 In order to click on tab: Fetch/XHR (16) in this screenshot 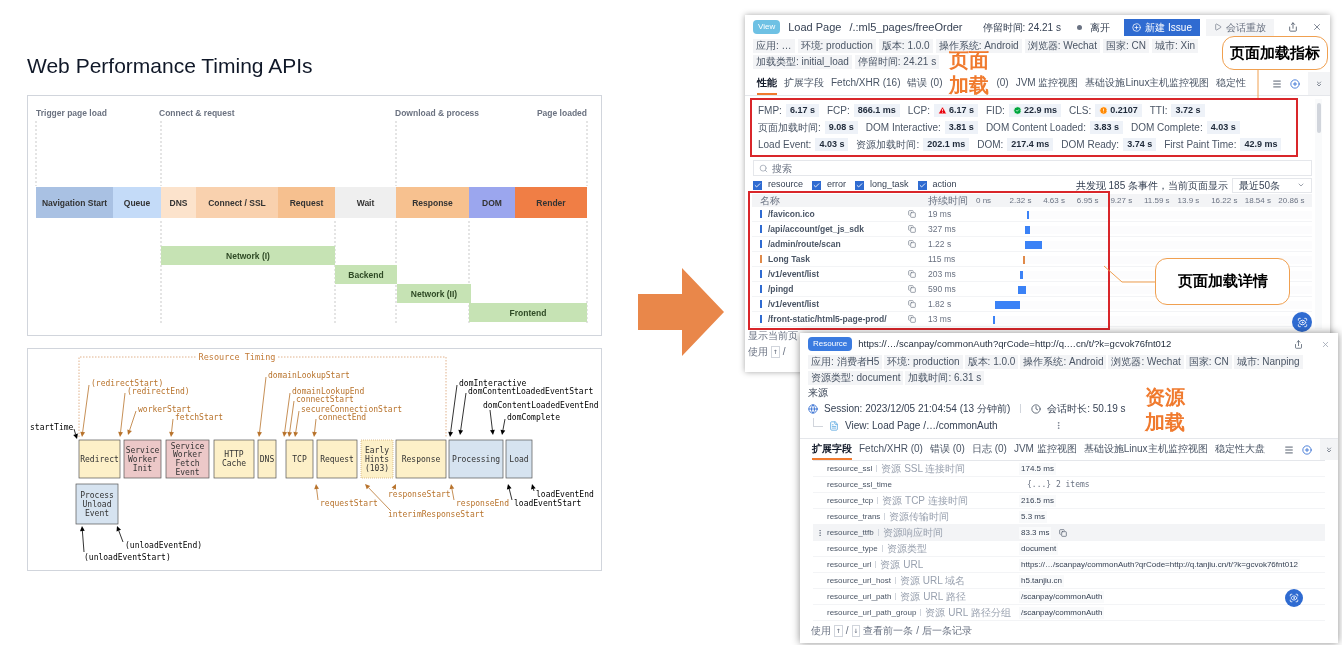, I will do `click(866, 83)`.